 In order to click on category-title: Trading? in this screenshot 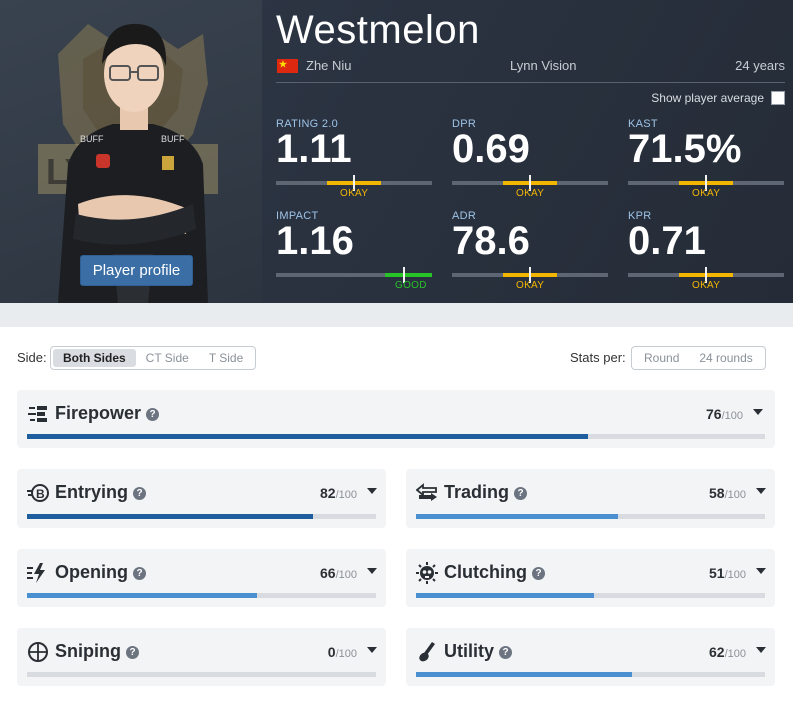, I will do `click(486, 492)`.